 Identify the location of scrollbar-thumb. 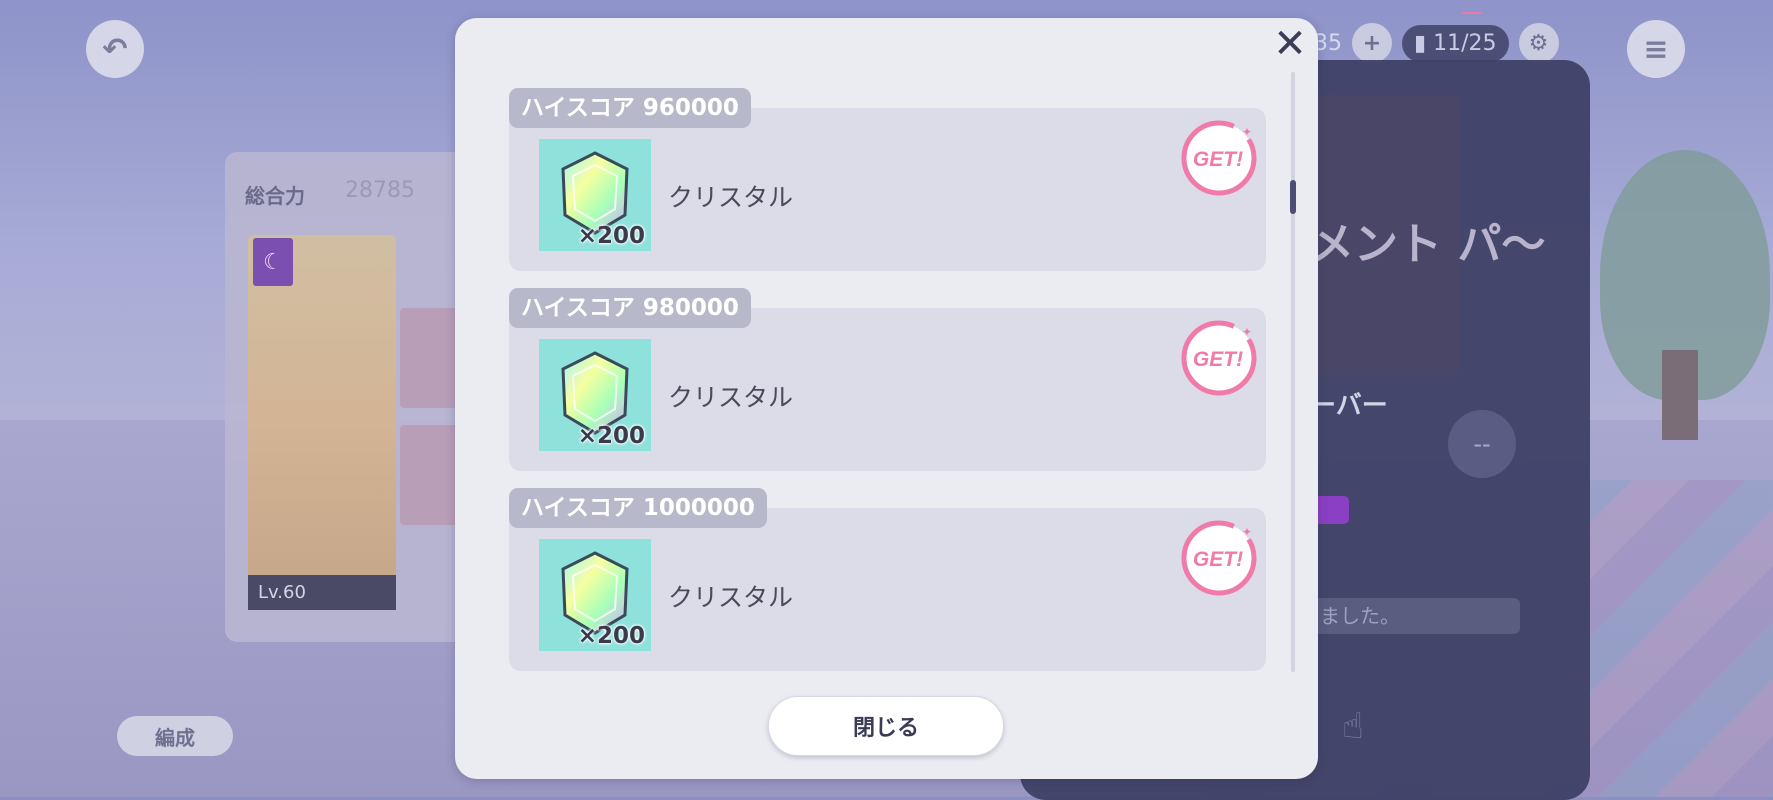
(1293, 197).